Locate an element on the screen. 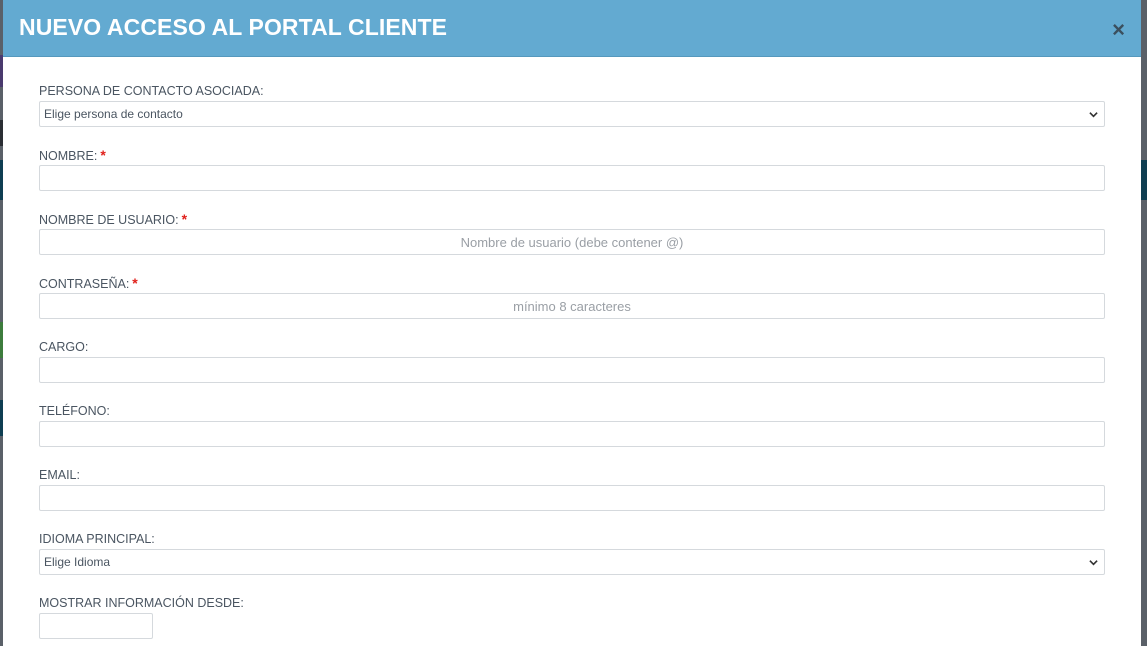  username-label: NOMBRE DE USUARIO: * is located at coordinates (113, 219).